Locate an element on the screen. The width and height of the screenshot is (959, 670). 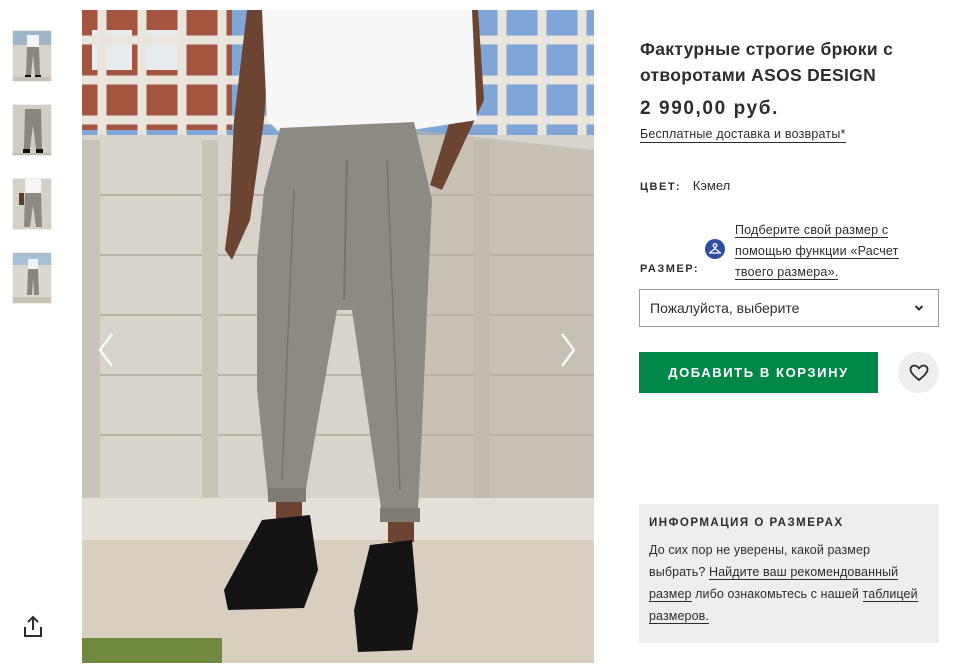
next-image-button is located at coordinates (567, 350).